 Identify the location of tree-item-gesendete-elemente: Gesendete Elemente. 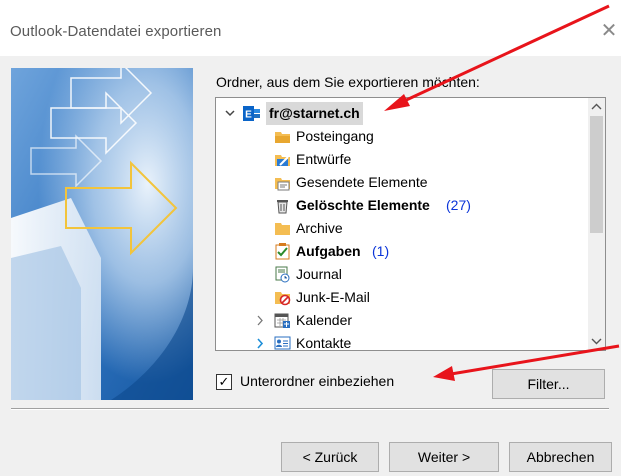
(401, 182).